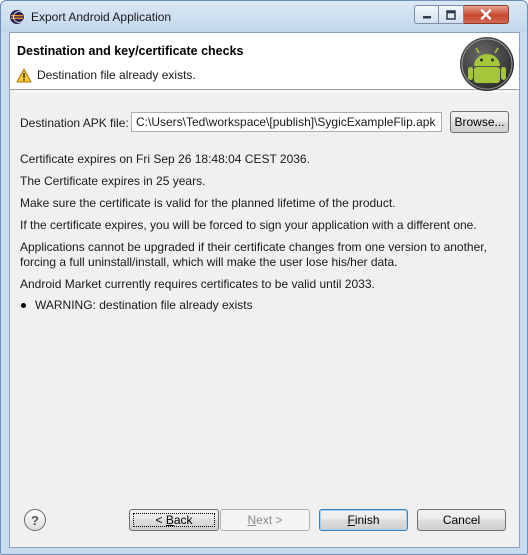  I want to click on help-glyph: ?, so click(35, 520).